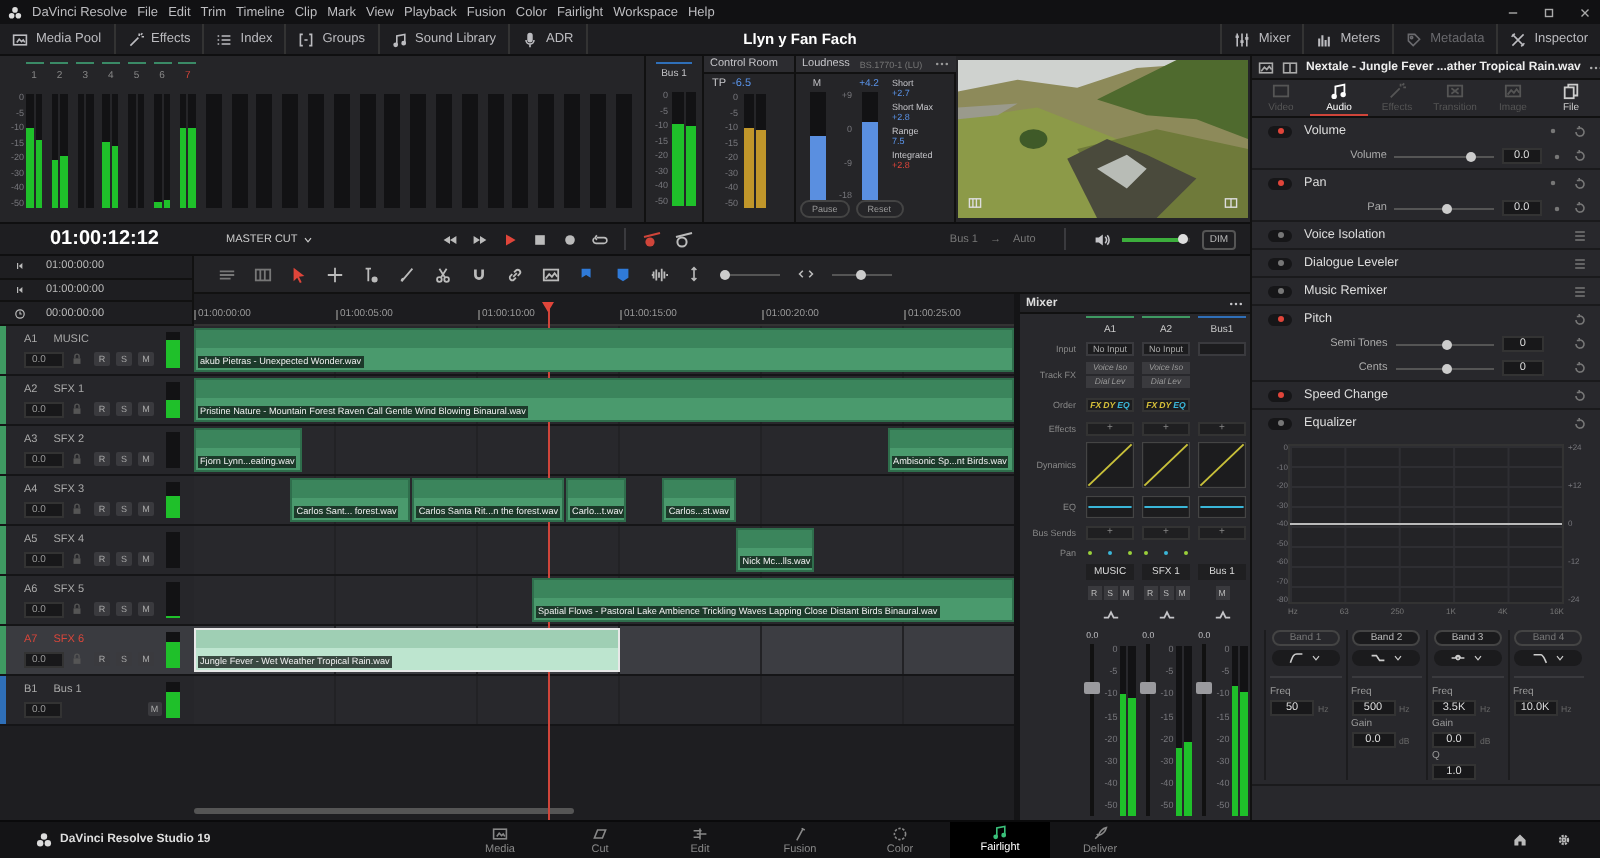 This screenshot has height=858, width=1600. What do you see at coordinates (694, 274) in the screenshot?
I see `vertical-zoom-icon` at bounding box center [694, 274].